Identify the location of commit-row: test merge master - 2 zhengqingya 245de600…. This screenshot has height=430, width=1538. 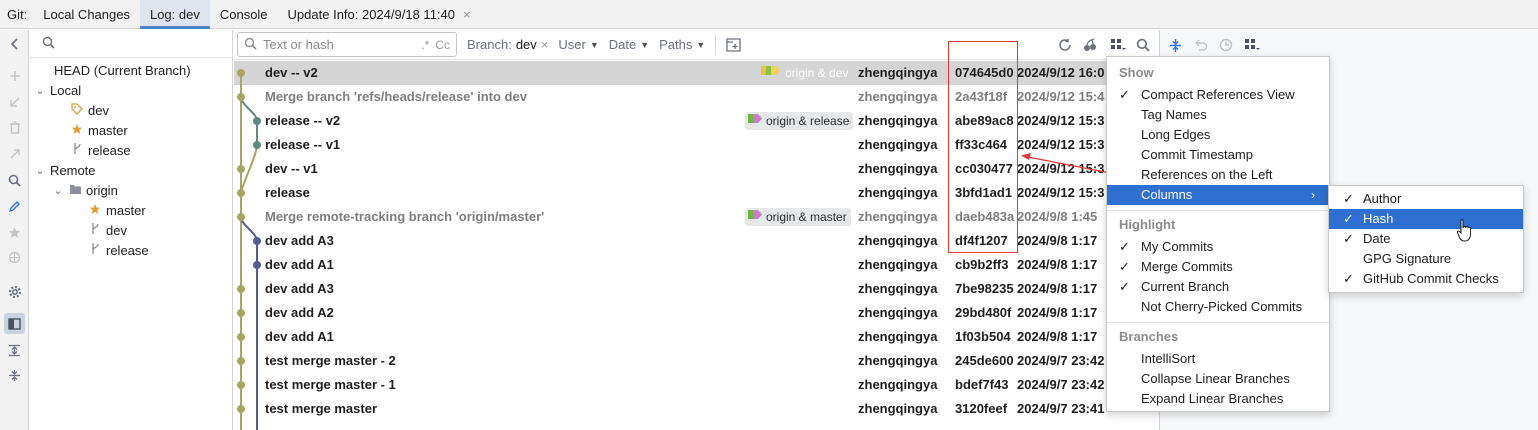
(696, 361).